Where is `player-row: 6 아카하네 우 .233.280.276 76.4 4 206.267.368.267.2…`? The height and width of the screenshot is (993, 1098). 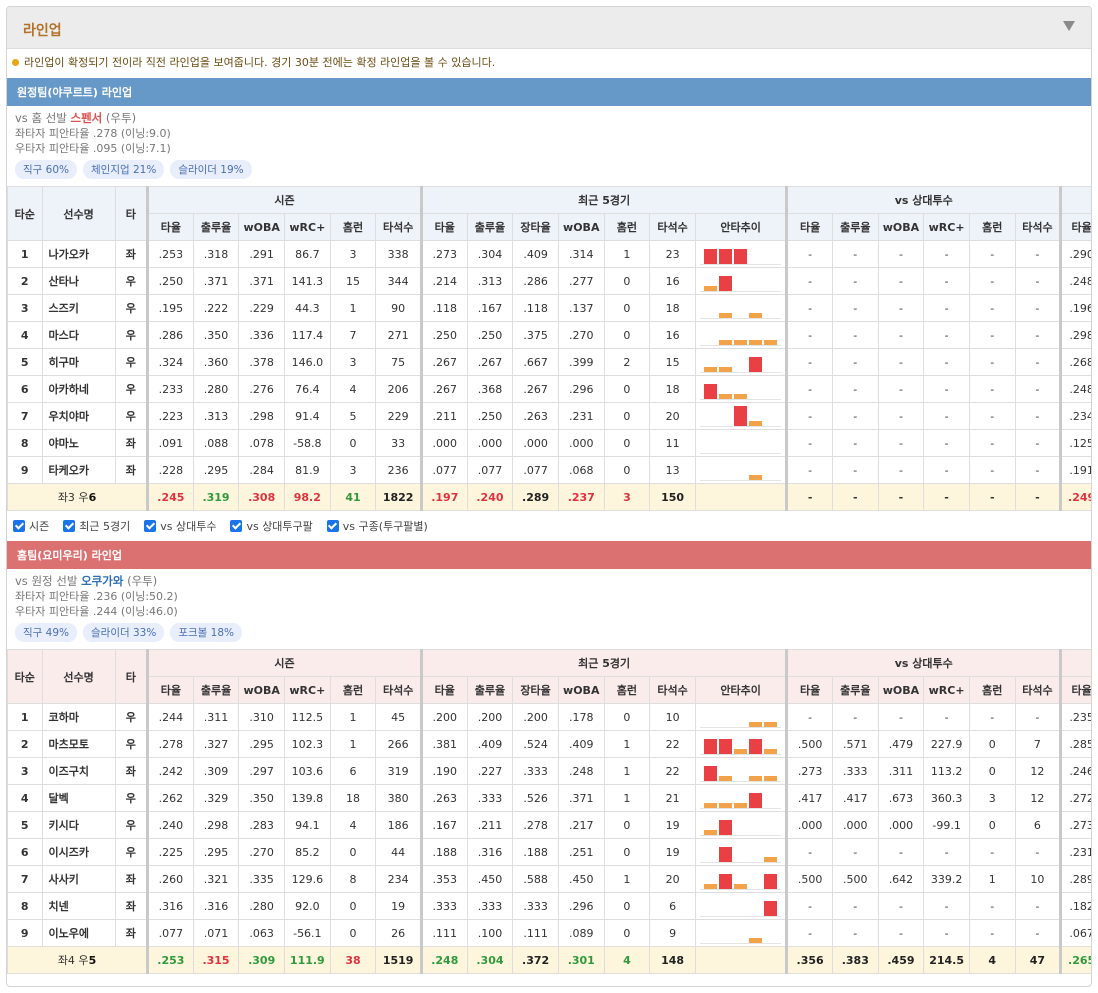 player-row: 6 아카하네 우 .233.280.276 76.4 4 206.267.368.267.2… is located at coordinates (549, 389).